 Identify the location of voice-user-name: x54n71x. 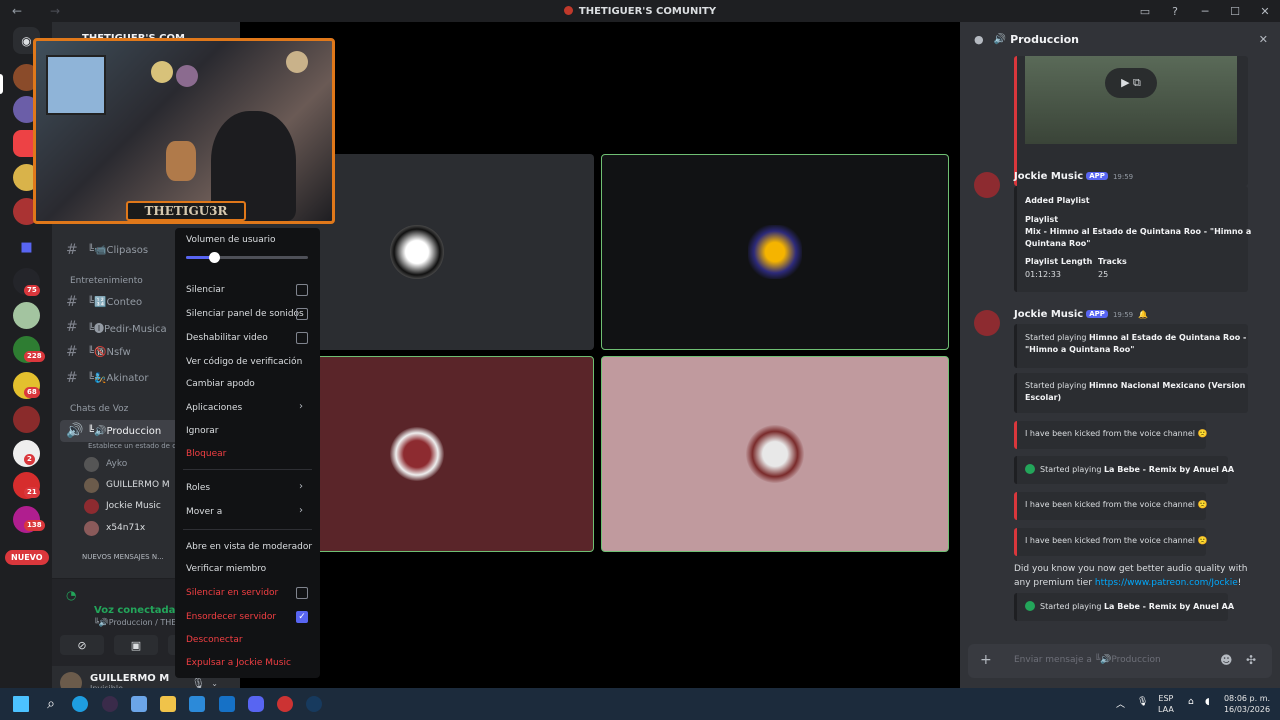
(126, 528).